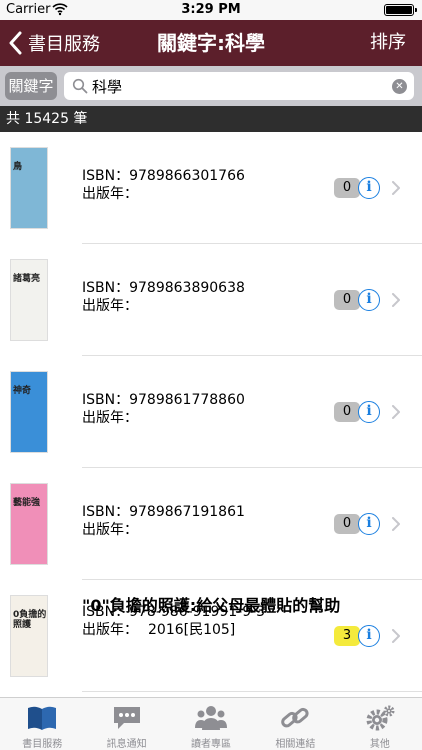  What do you see at coordinates (174, 612) in the screenshot?
I see `book-isbn: ISBN：978-986-91991-9-3` at bounding box center [174, 612].